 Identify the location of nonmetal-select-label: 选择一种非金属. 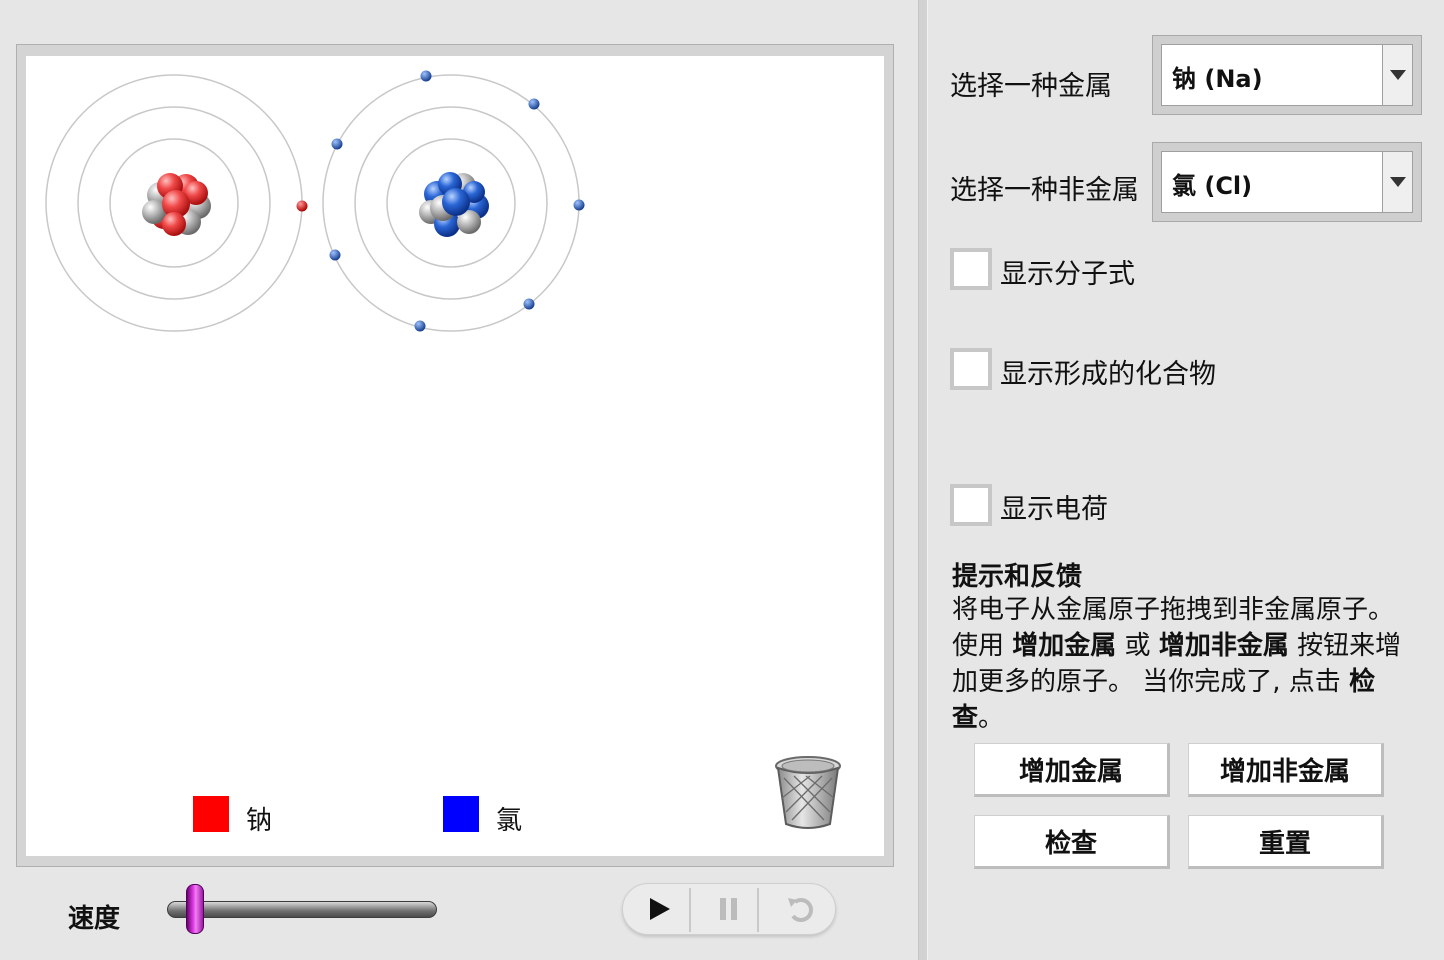
(1044, 190).